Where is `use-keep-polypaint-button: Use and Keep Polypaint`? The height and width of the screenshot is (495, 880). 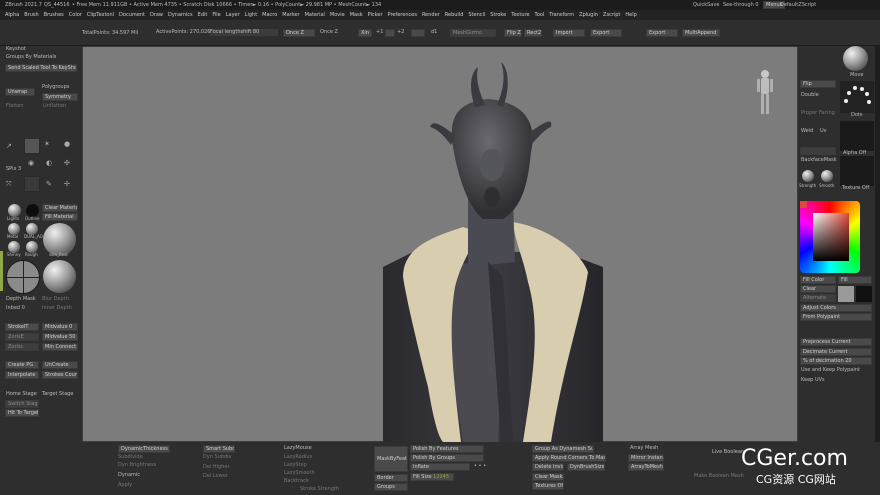
use-keep-polypaint-button: Use and Keep Polypaint is located at coordinates (830, 370).